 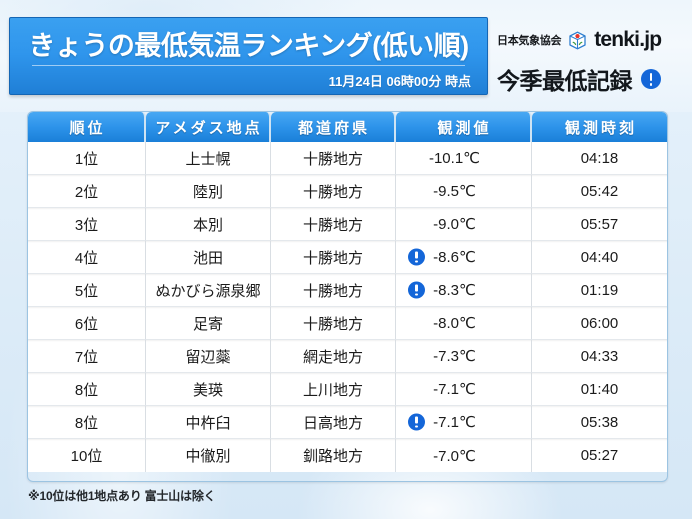 I want to click on table-row: 8位 中杵臼 日高地方 -7.1℃ 05:38, so click(x=347, y=422).